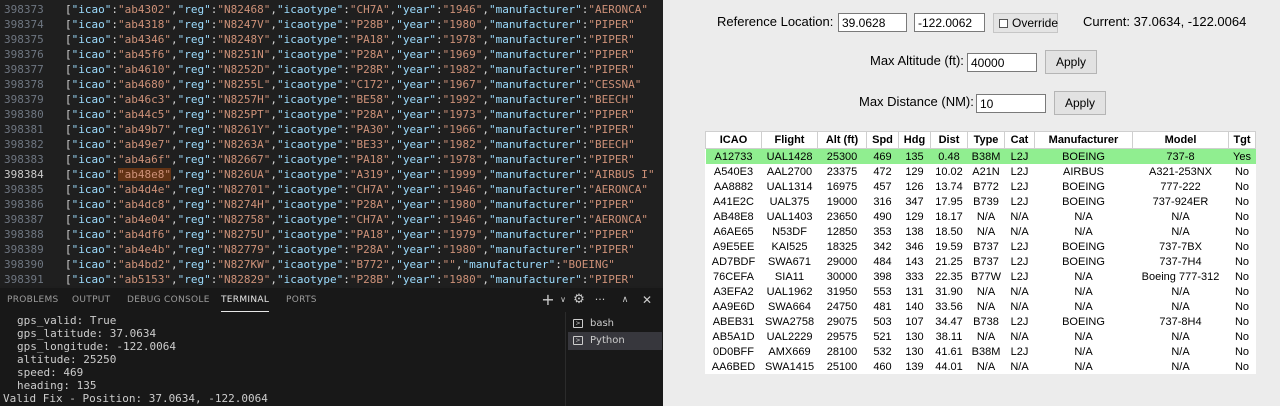  What do you see at coordinates (842, 261) in the screenshot?
I see `table-cell: 29000` at bounding box center [842, 261].